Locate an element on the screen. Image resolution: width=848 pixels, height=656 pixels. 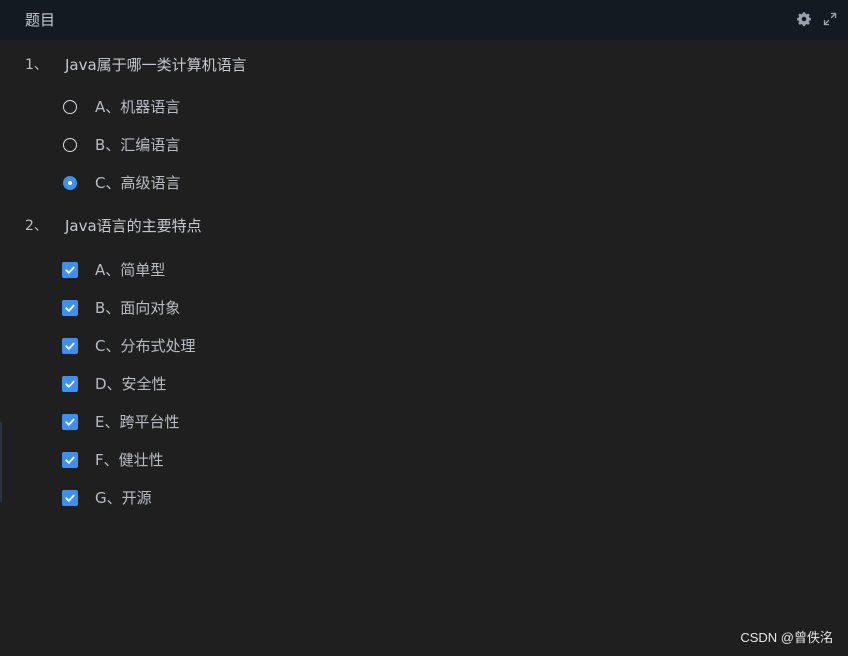
option-label: E、跨平台性 is located at coordinates (137, 422).